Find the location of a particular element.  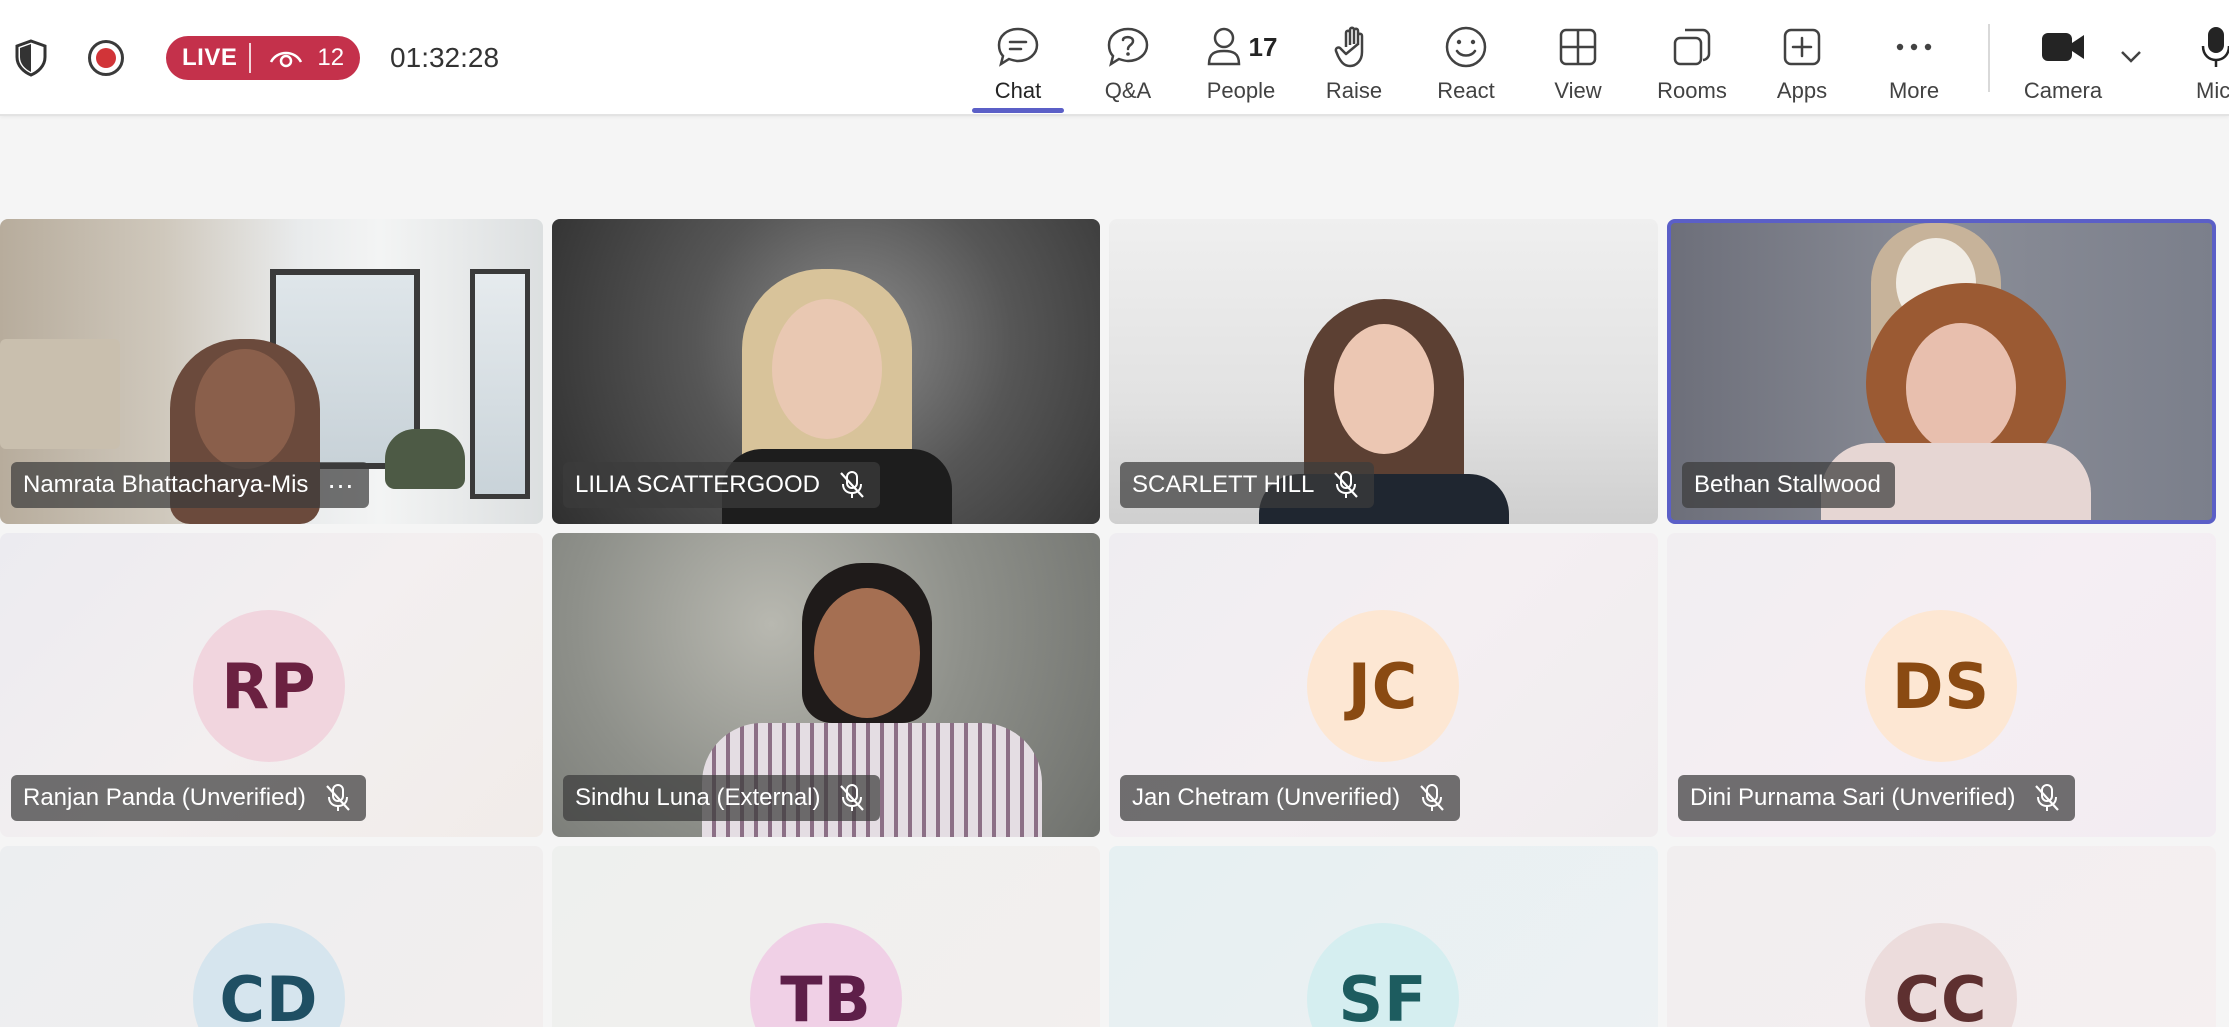

participant-tile: RP Ranjan Panda (Unverified) is located at coordinates (271, 685).